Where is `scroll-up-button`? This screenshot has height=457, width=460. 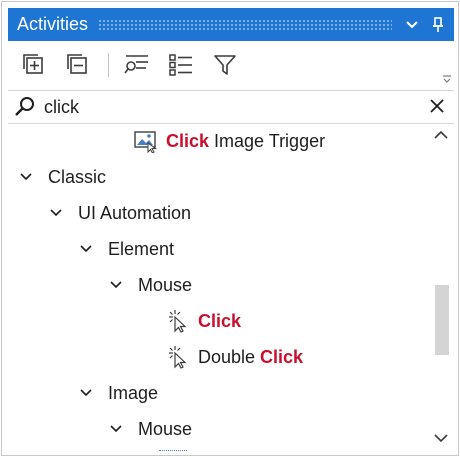 scroll-up-button is located at coordinates (441, 137).